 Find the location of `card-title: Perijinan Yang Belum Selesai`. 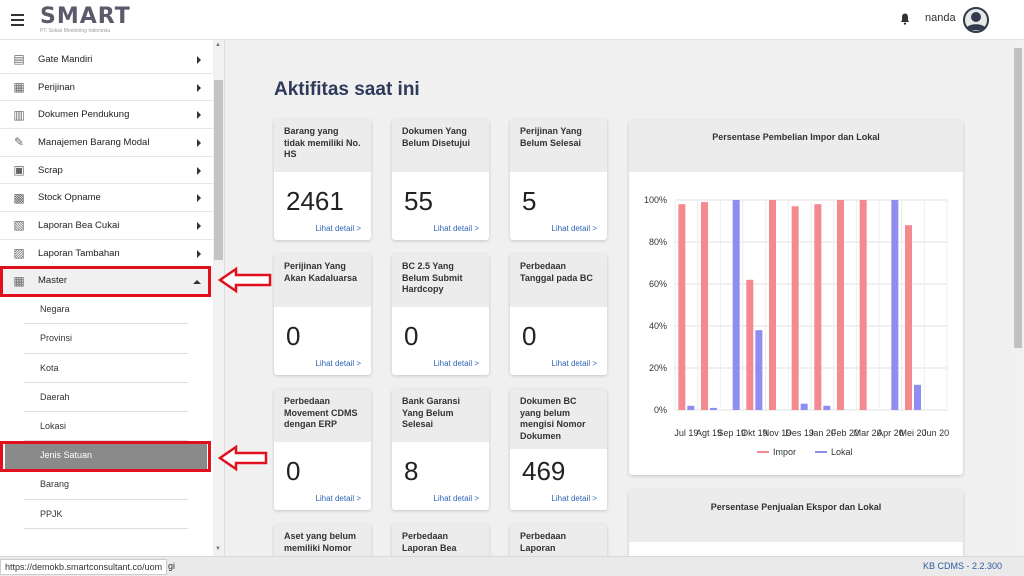

card-title: Perijinan Yang Belum Selesai is located at coordinates (558, 145).